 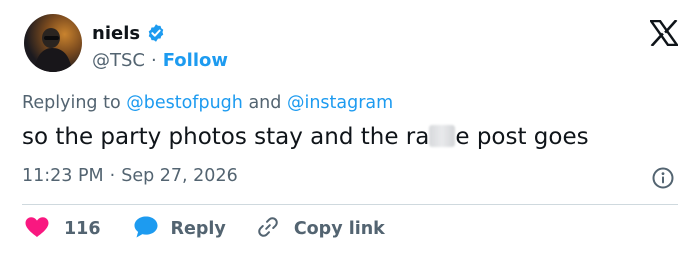 I want to click on tweet-text-part-1: so the party photos stay and the ra, so click(x=226, y=137).